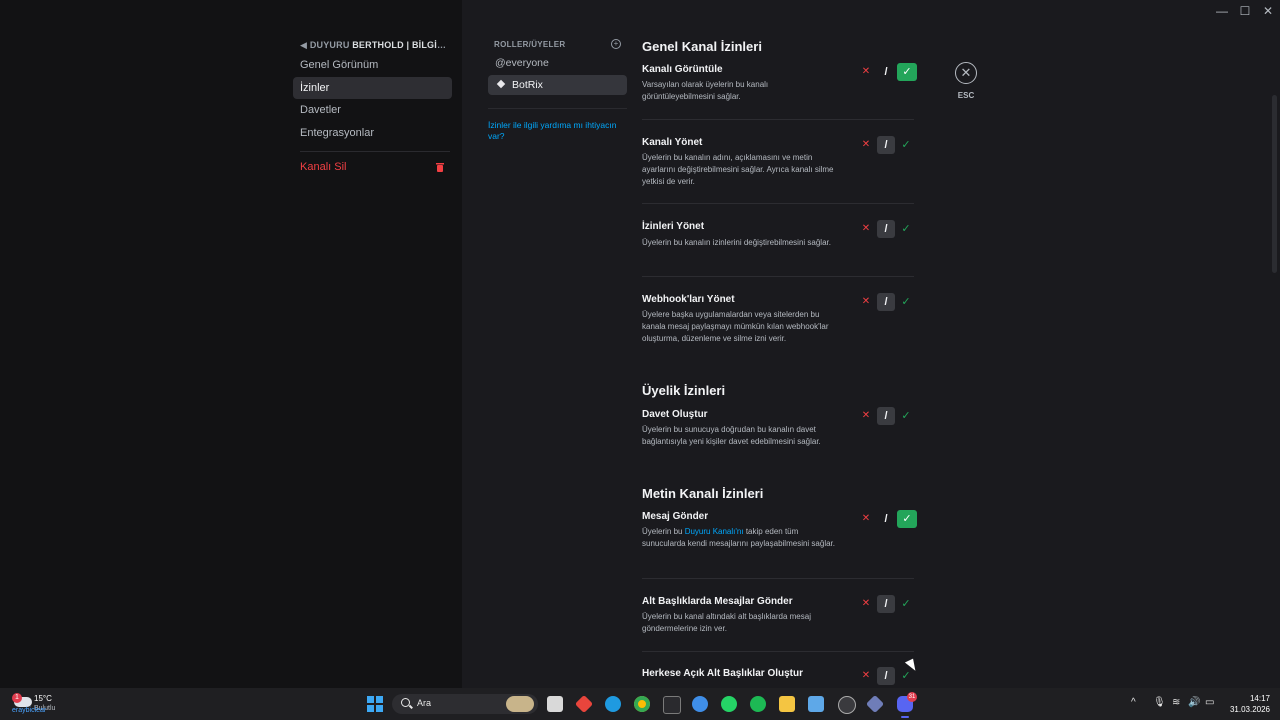 The width and height of the screenshot is (1280, 720). What do you see at coordinates (905, 717) in the screenshot?
I see `active-app-indicator` at bounding box center [905, 717].